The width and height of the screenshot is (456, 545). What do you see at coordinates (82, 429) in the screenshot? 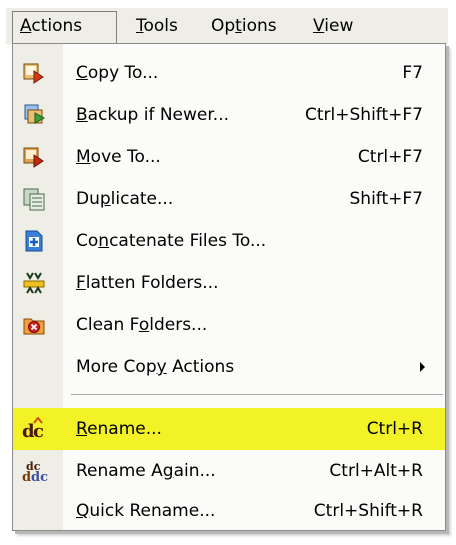
I see `rename-mnemonic: R` at bounding box center [82, 429].